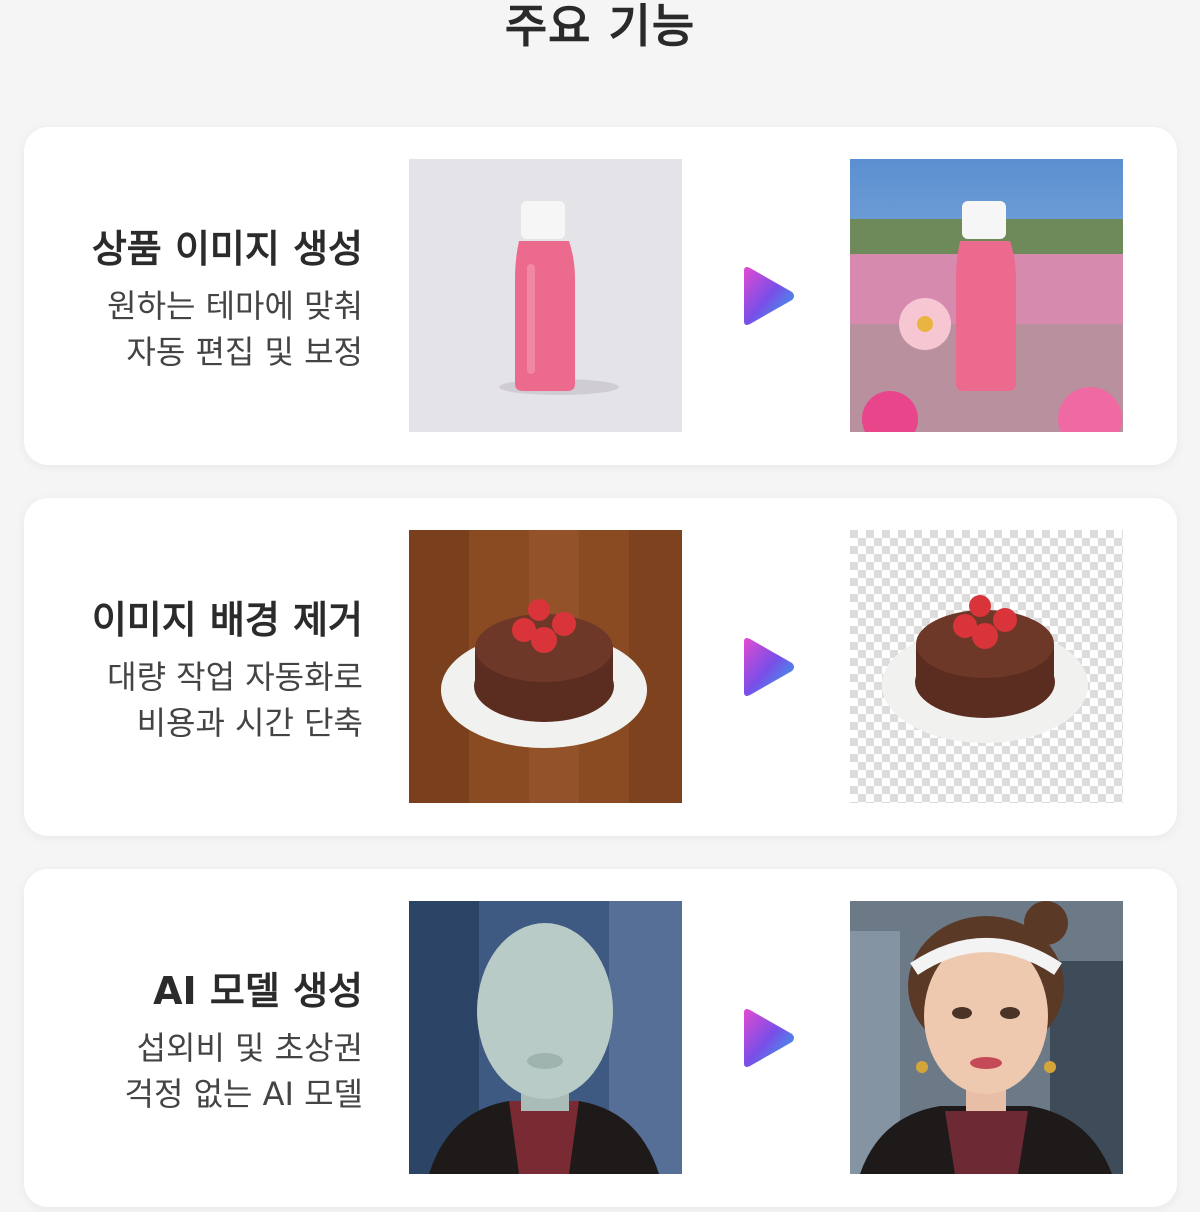 The image size is (1200, 1212). I want to click on feature-desc-line-2: 걱정 없는 AI 모델, so click(243, 1093).